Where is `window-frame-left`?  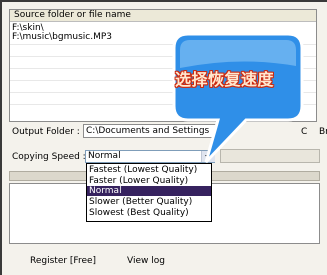
window-frame-left is located at coordinates (1, 137).